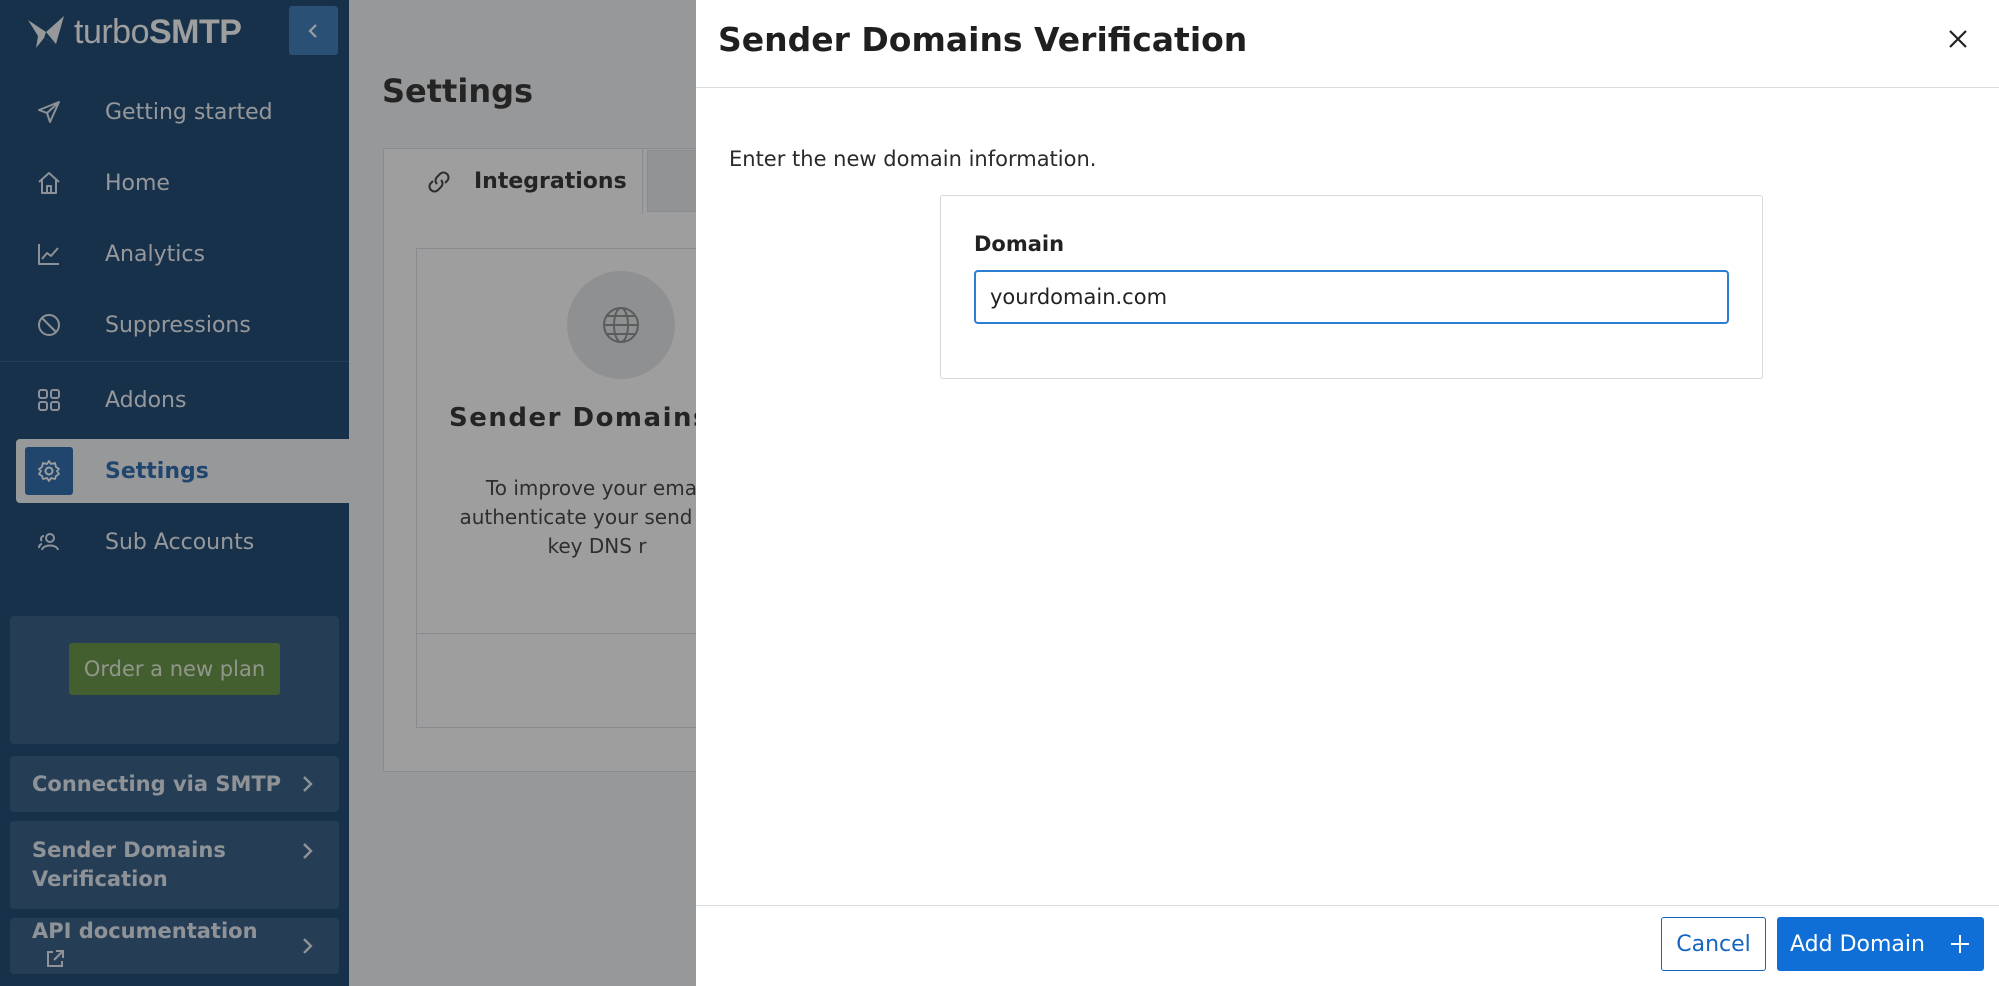 Image resolution: width=1999 pixels, height=986 pixels. Describe the element at coordinates (1713, 944) in the screenshot. I see `cancel-button: Cancel` at that location.